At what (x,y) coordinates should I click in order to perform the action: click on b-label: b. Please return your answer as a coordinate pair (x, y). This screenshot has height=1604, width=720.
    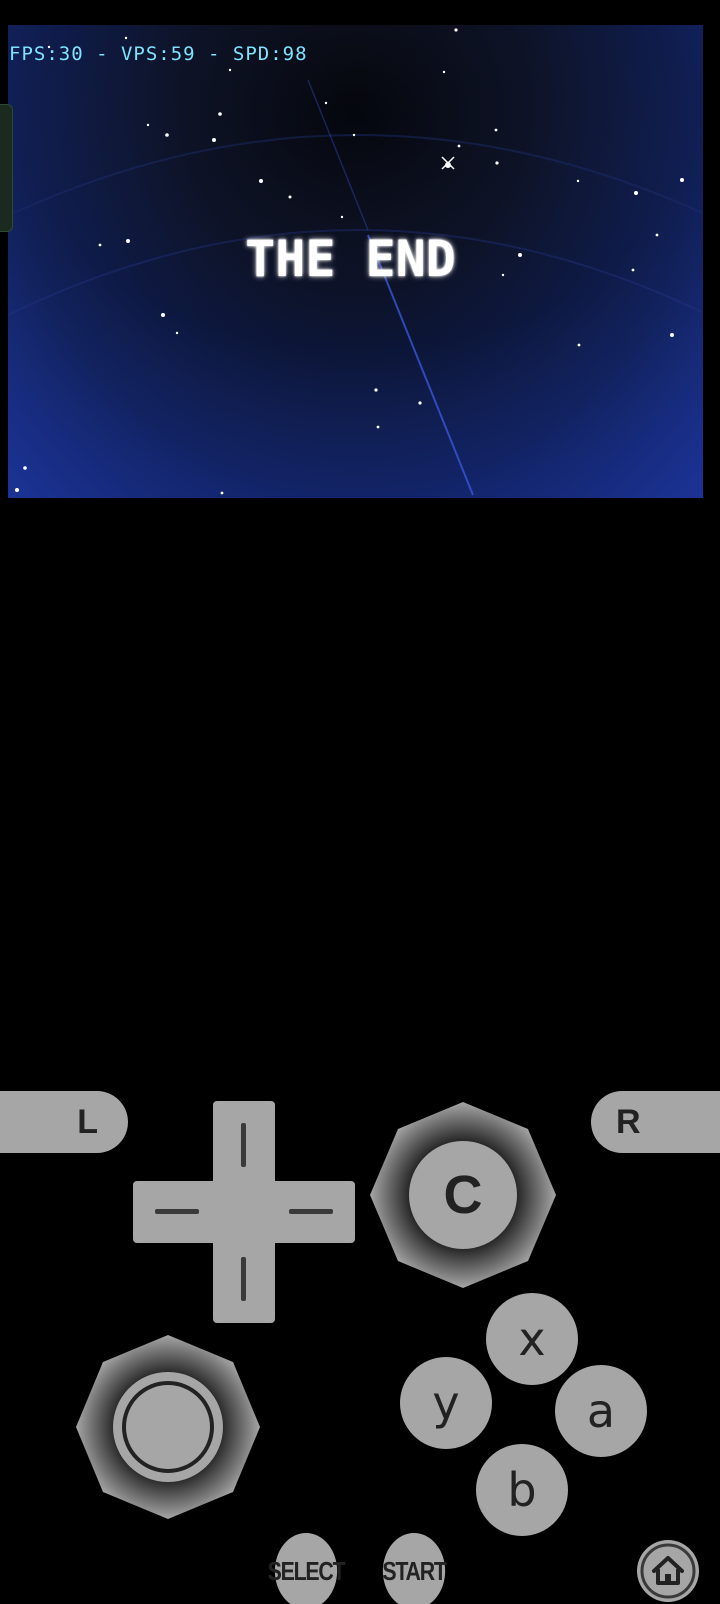
    Looking at the image, I should click on (522, 1490).